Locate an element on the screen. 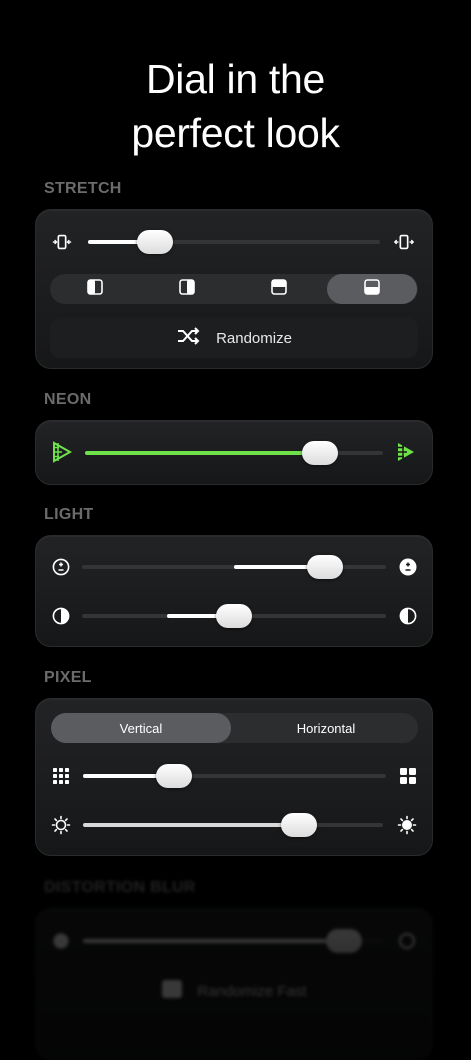 This screenshot has width=471, height=1060. tab-vertical-label: Vertical is located at coordinates (141, 728).